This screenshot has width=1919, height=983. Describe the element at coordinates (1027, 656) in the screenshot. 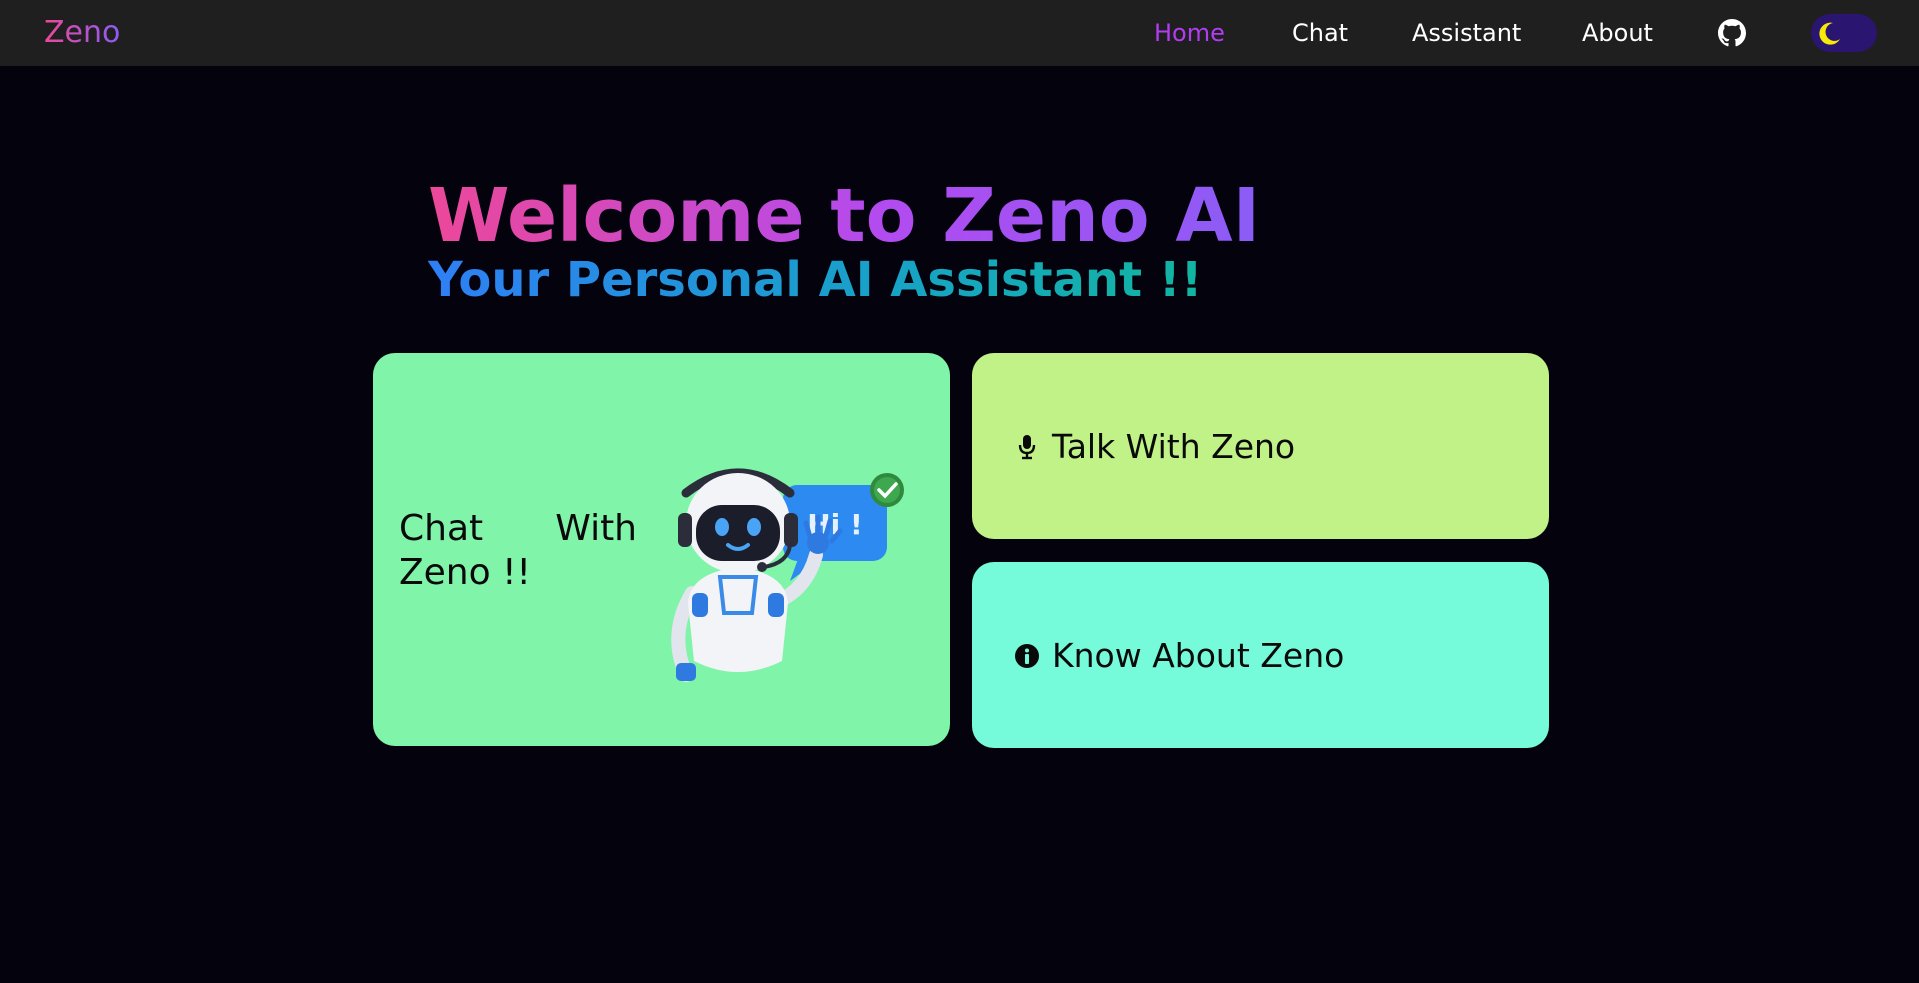

I see `info-icon` at that location.